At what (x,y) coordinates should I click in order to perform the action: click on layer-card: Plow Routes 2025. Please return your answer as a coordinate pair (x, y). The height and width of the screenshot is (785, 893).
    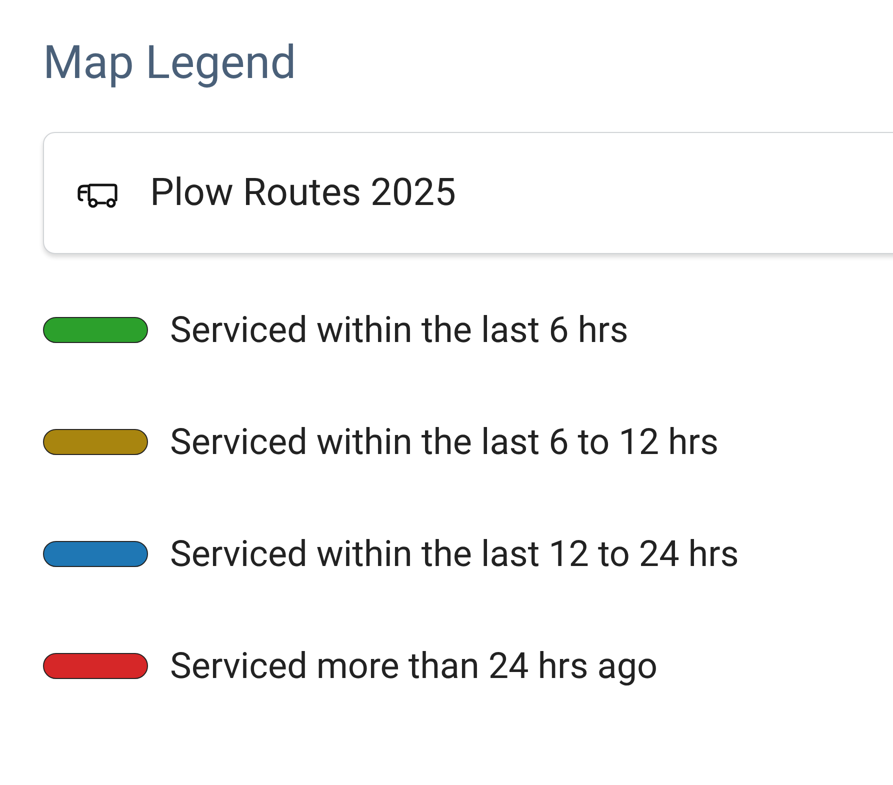
    Looking at the image, I should click on (468, 193).